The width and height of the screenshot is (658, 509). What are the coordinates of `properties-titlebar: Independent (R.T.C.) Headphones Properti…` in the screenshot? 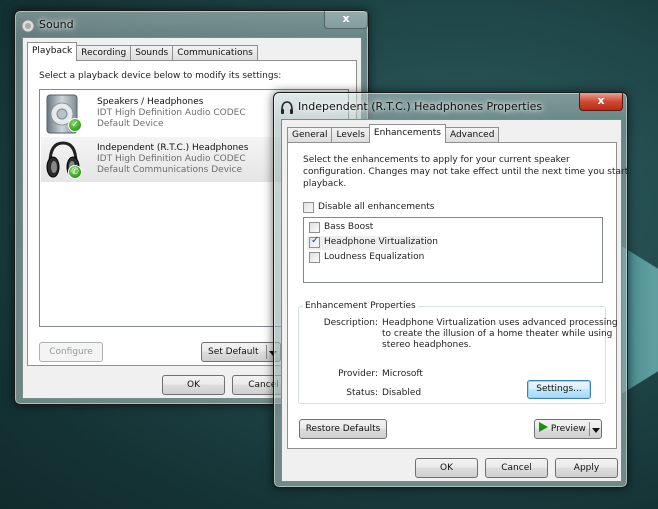 It's located at (450, 107).